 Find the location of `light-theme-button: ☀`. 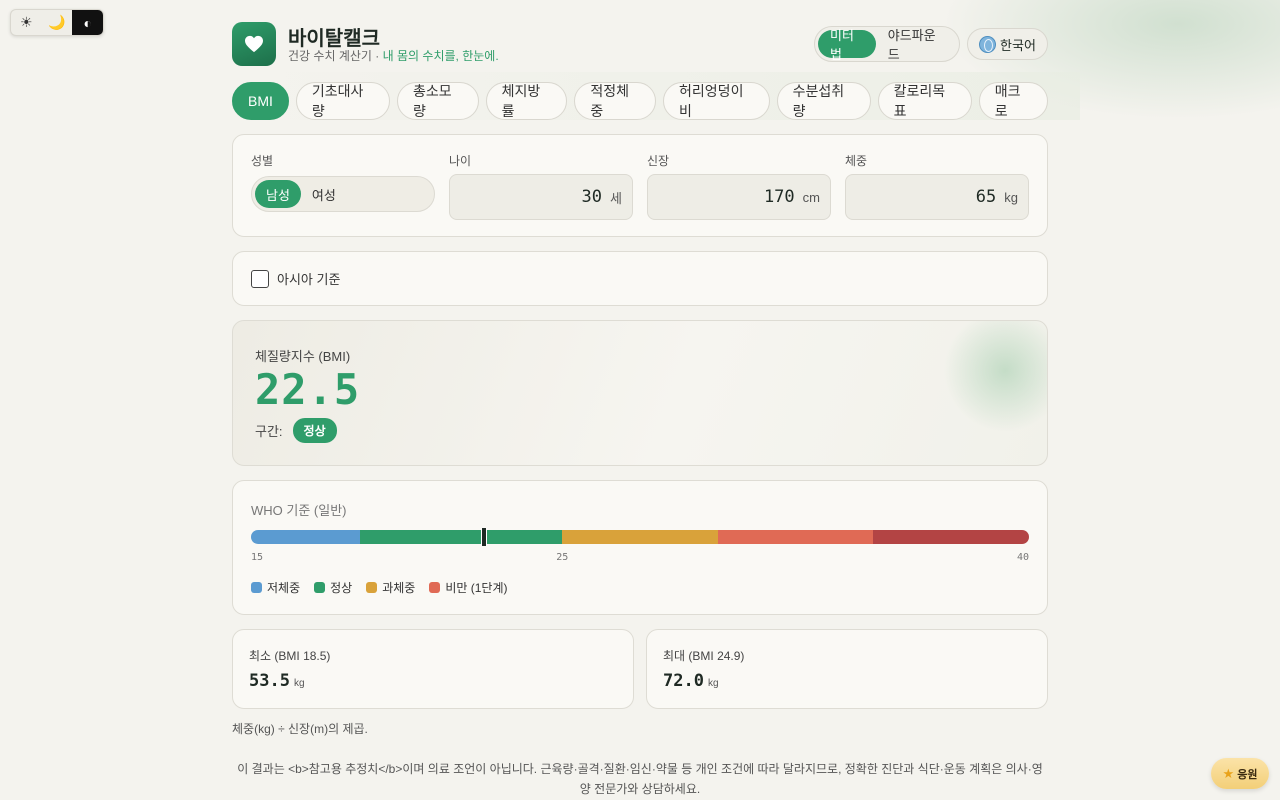

light-theme-button: ☀ is located at coordinates (26, 22).